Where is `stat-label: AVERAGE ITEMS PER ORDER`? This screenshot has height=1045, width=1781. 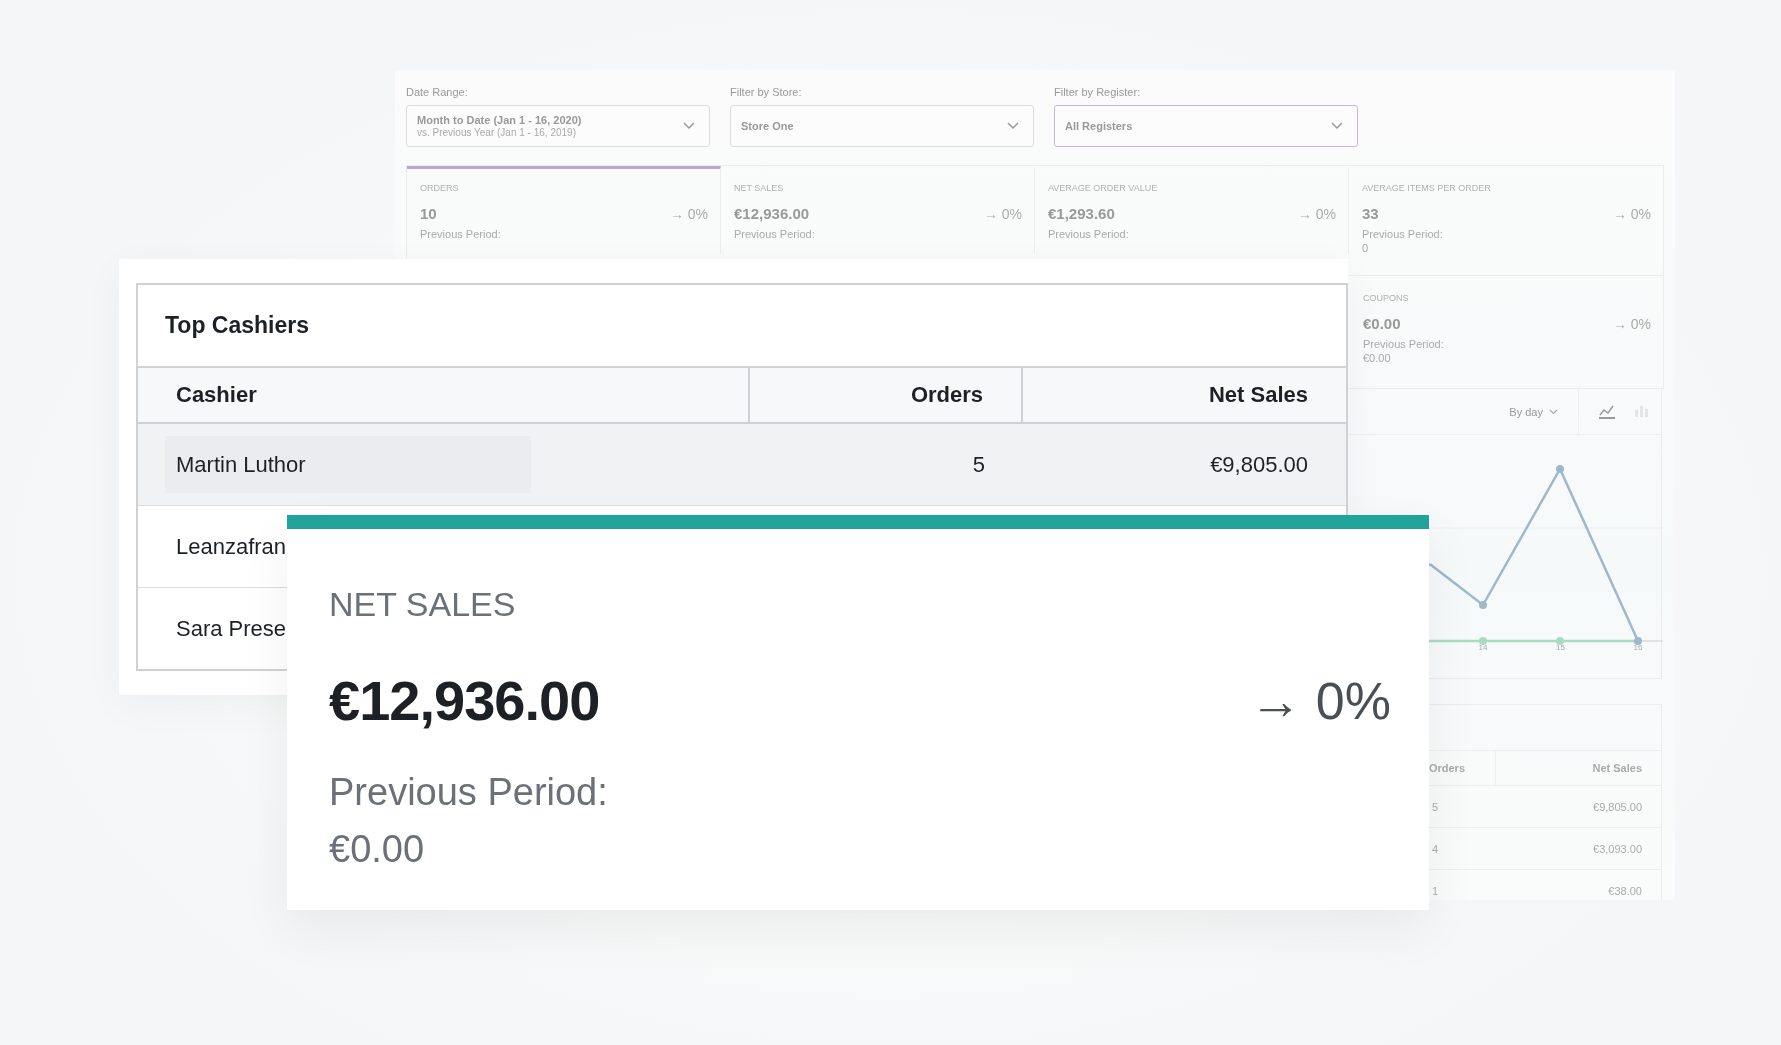 stat-label: AVERAGE ITEMS PER ORDER is located at coordinates (1427, 188).